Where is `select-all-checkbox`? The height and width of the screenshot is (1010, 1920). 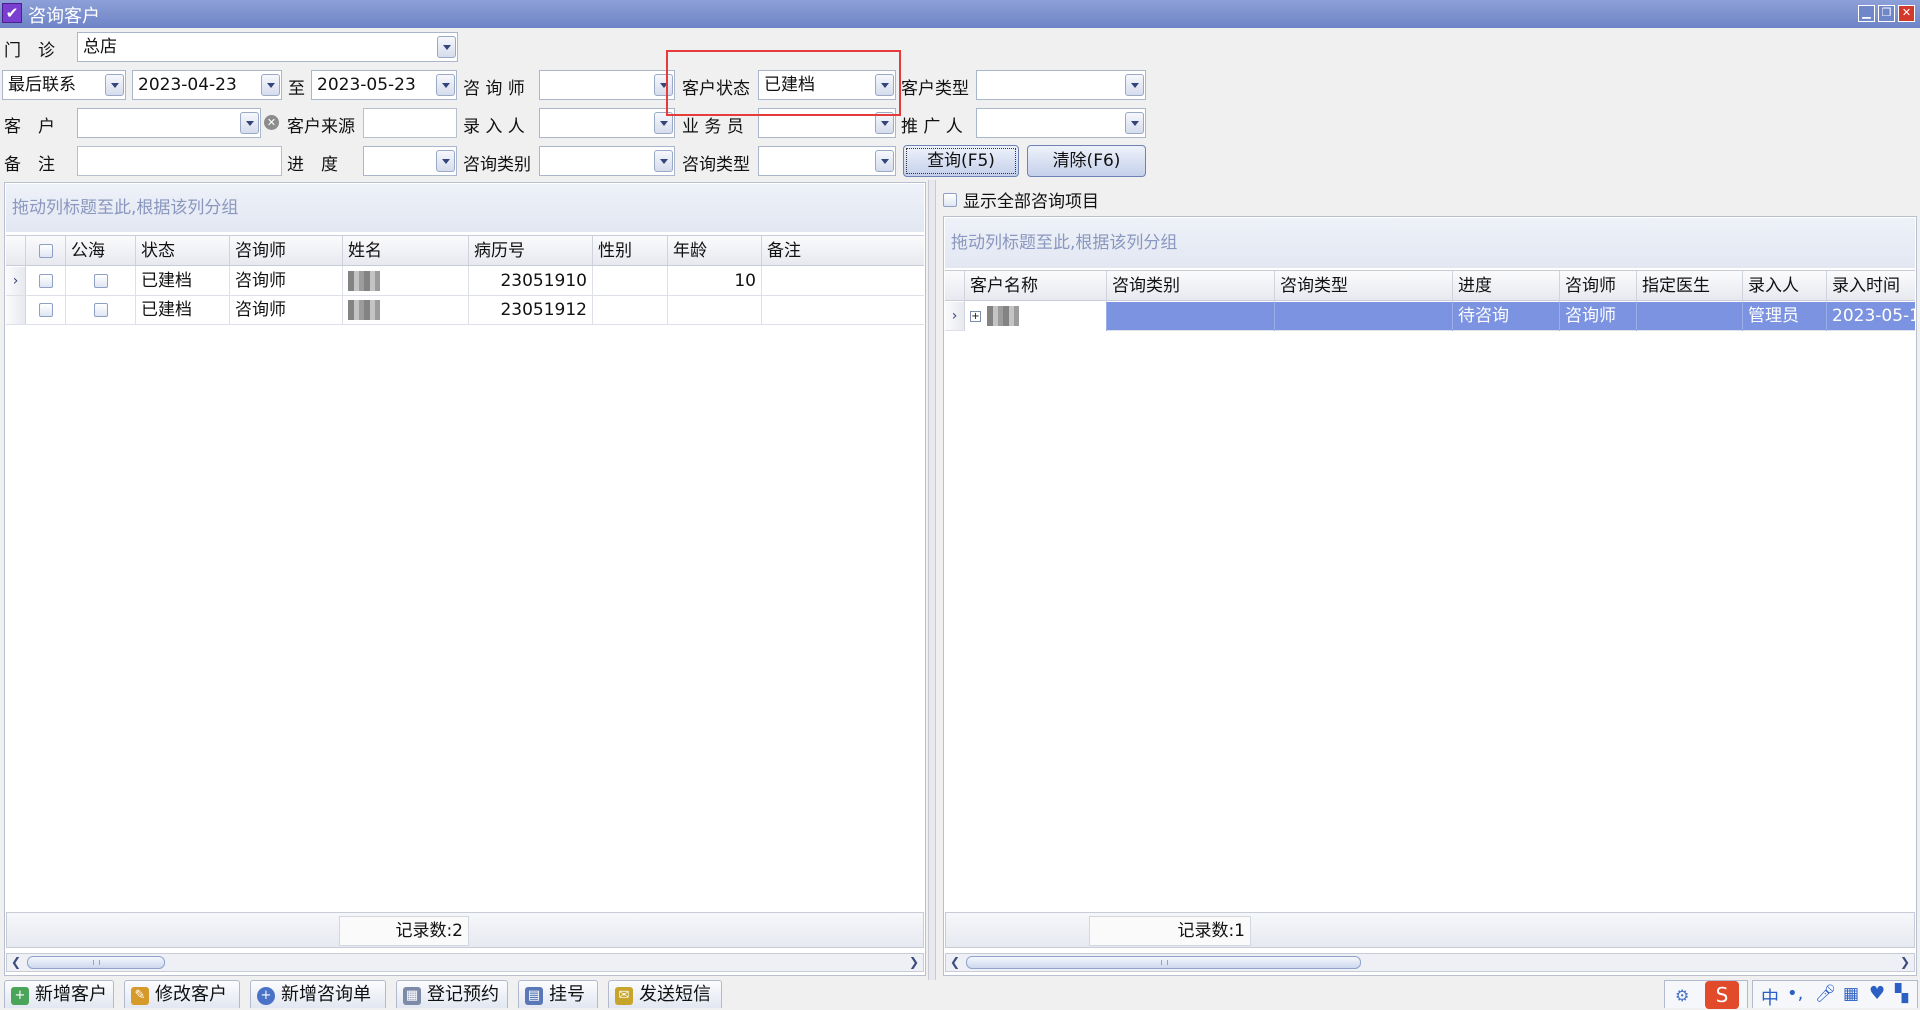
select-all-checkbox is located at coordinates (46, 251).